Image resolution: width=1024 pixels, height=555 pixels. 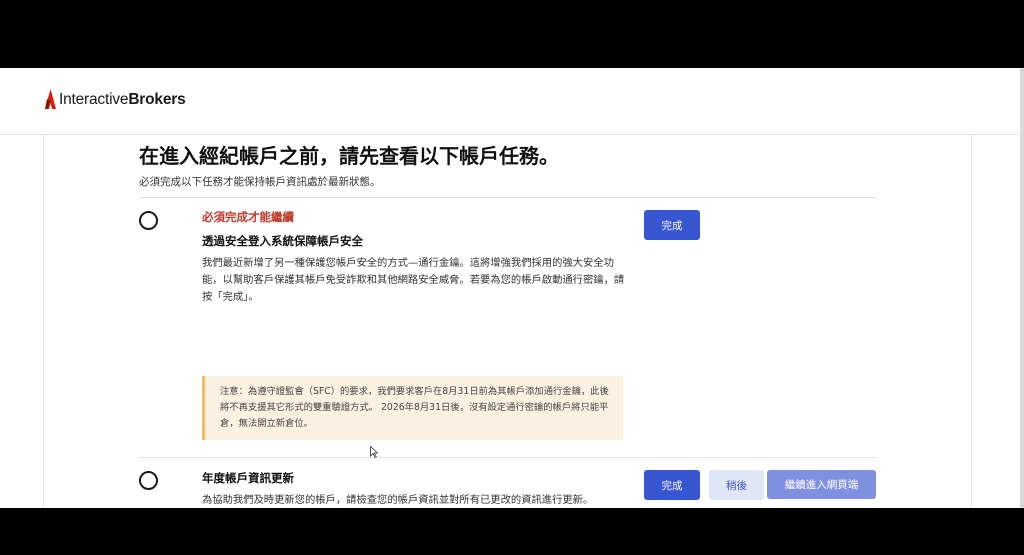 What do you see at coordinates (736, 485) in the screenshot?
I see `task-2-later-button: 稍後` at bounding box center [736, 485].